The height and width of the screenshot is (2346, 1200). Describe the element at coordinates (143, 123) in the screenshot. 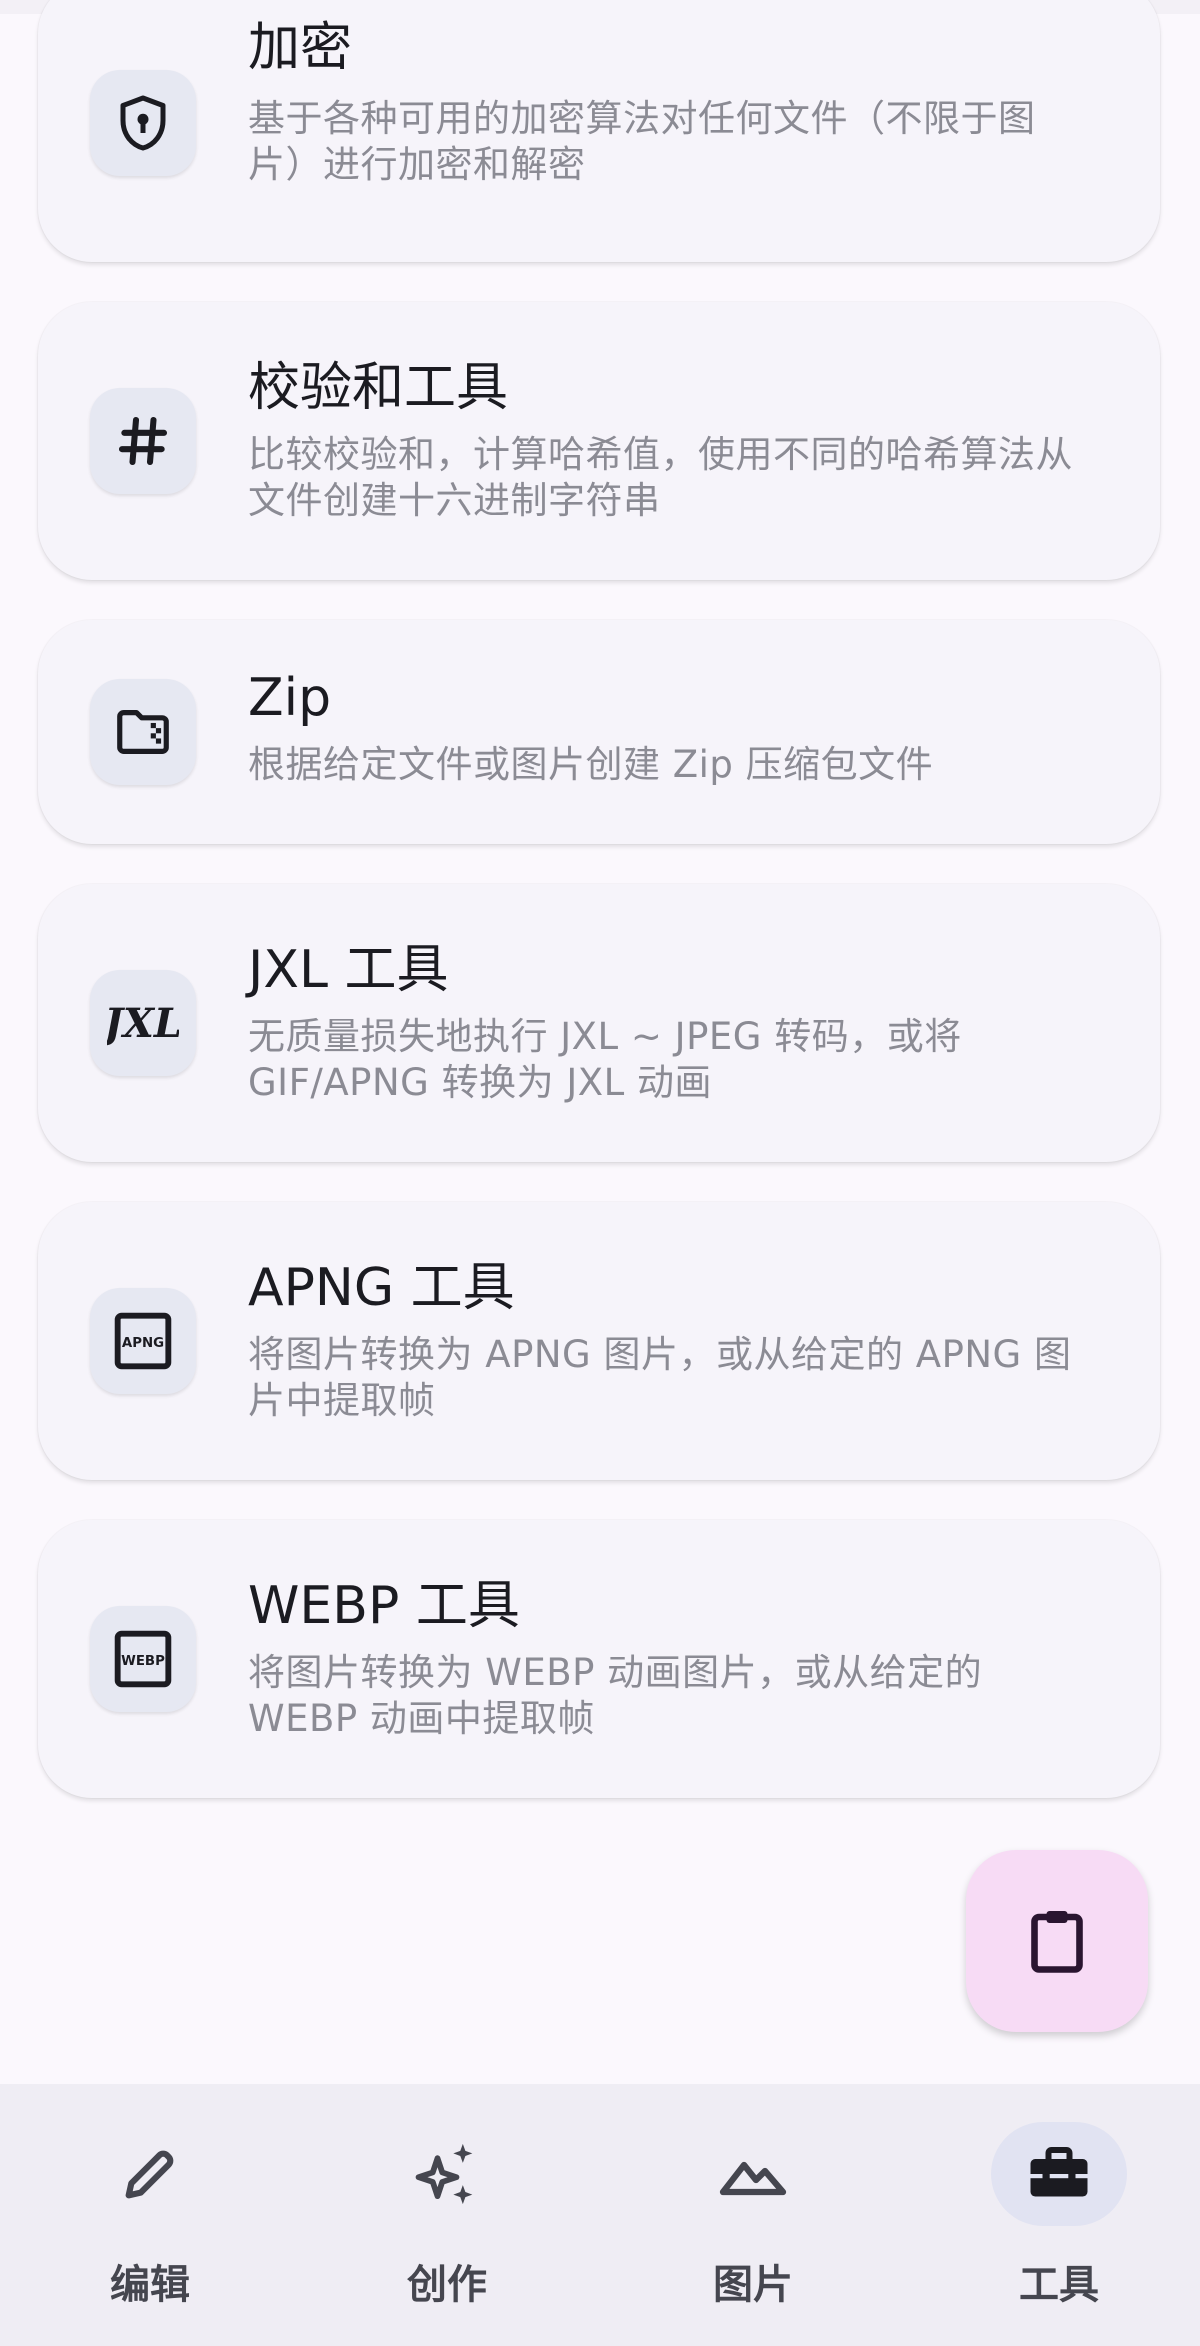

I see `shield-lock-icon` at that location.